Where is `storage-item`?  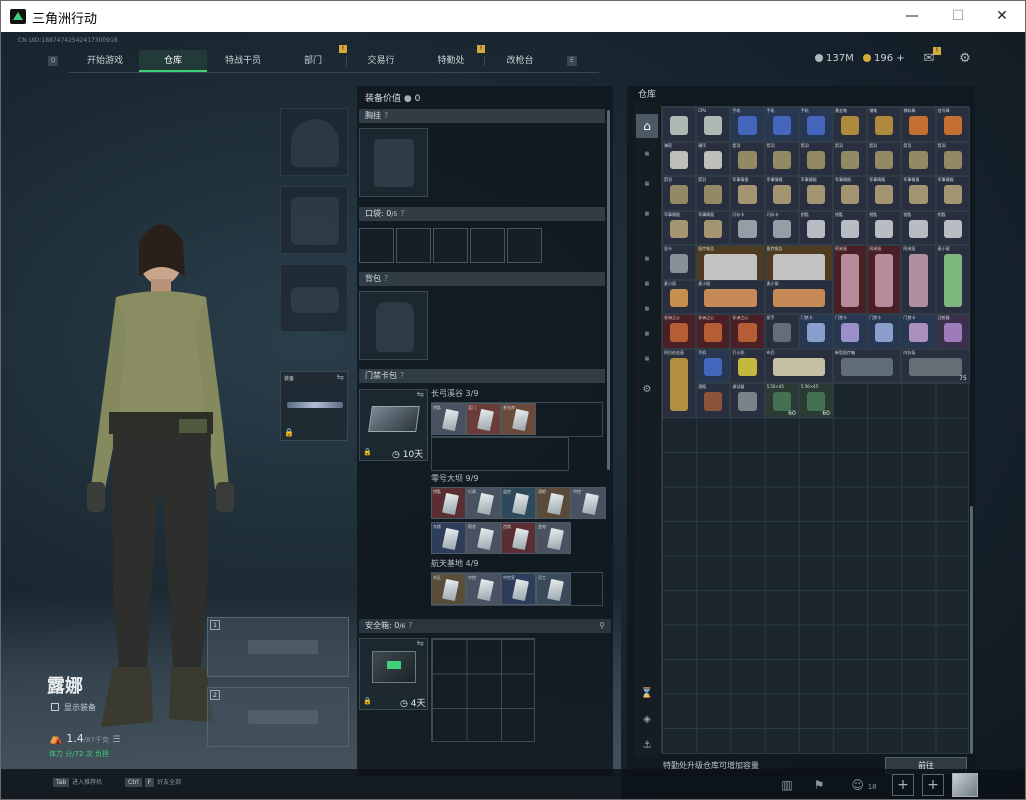
storage-item is located at coordinates (679, 124).